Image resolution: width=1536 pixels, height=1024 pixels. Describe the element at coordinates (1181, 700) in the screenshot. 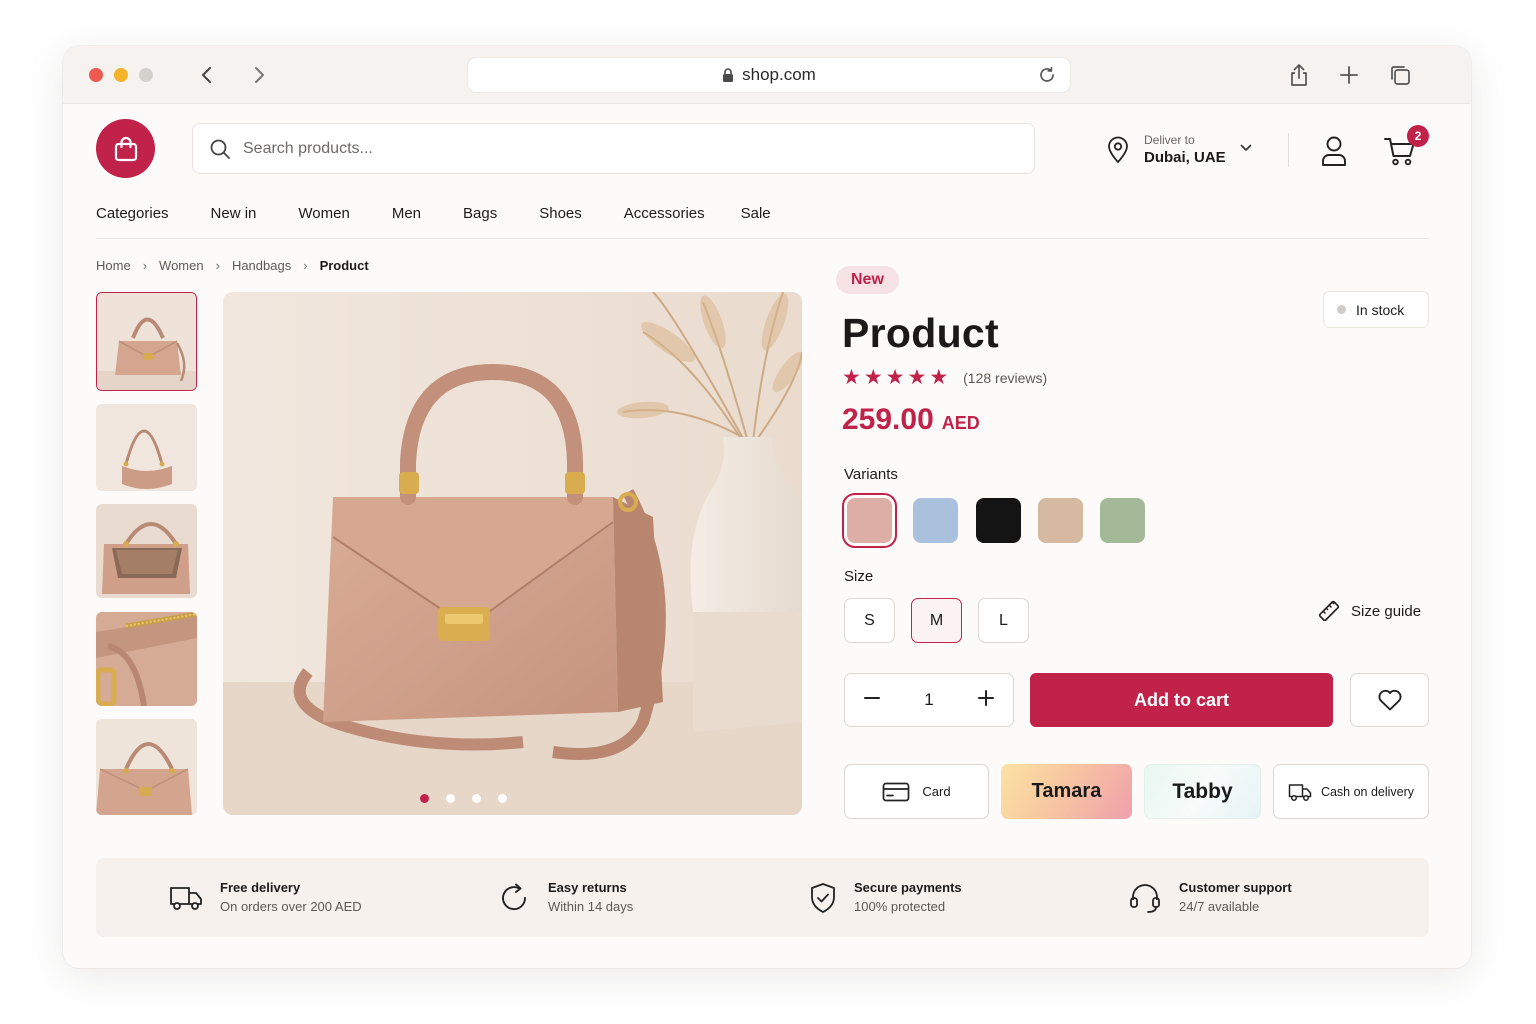

I see `add-to-cart-button: Add to cart` at that location.